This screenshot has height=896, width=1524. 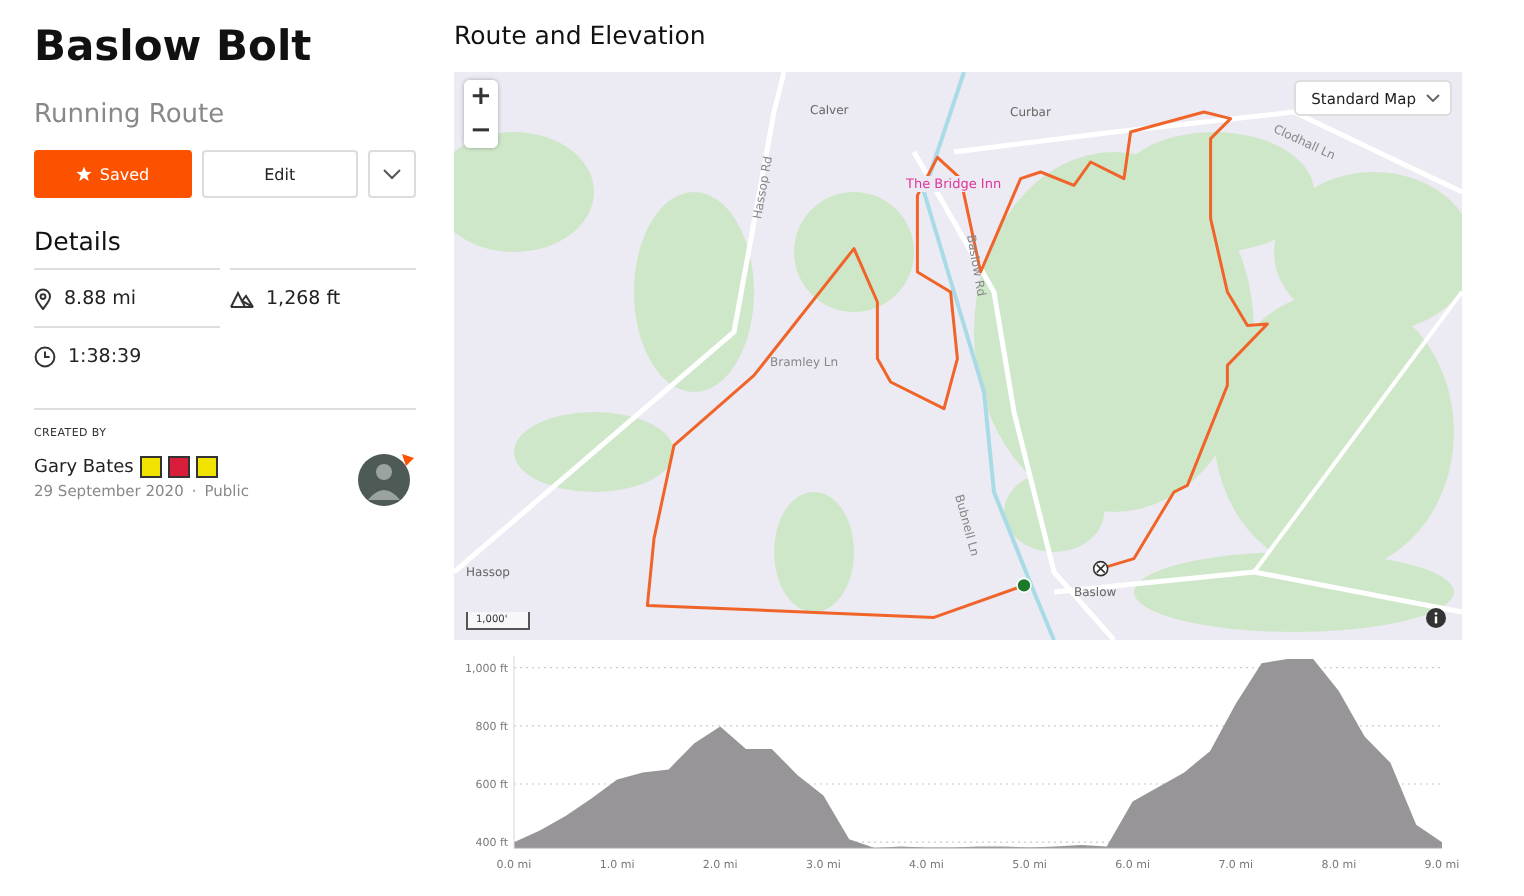 What do you see at coordinates (481, 97) in the screenshot?
I see `zoom-in-button: +` at bounding box center [481, 97].